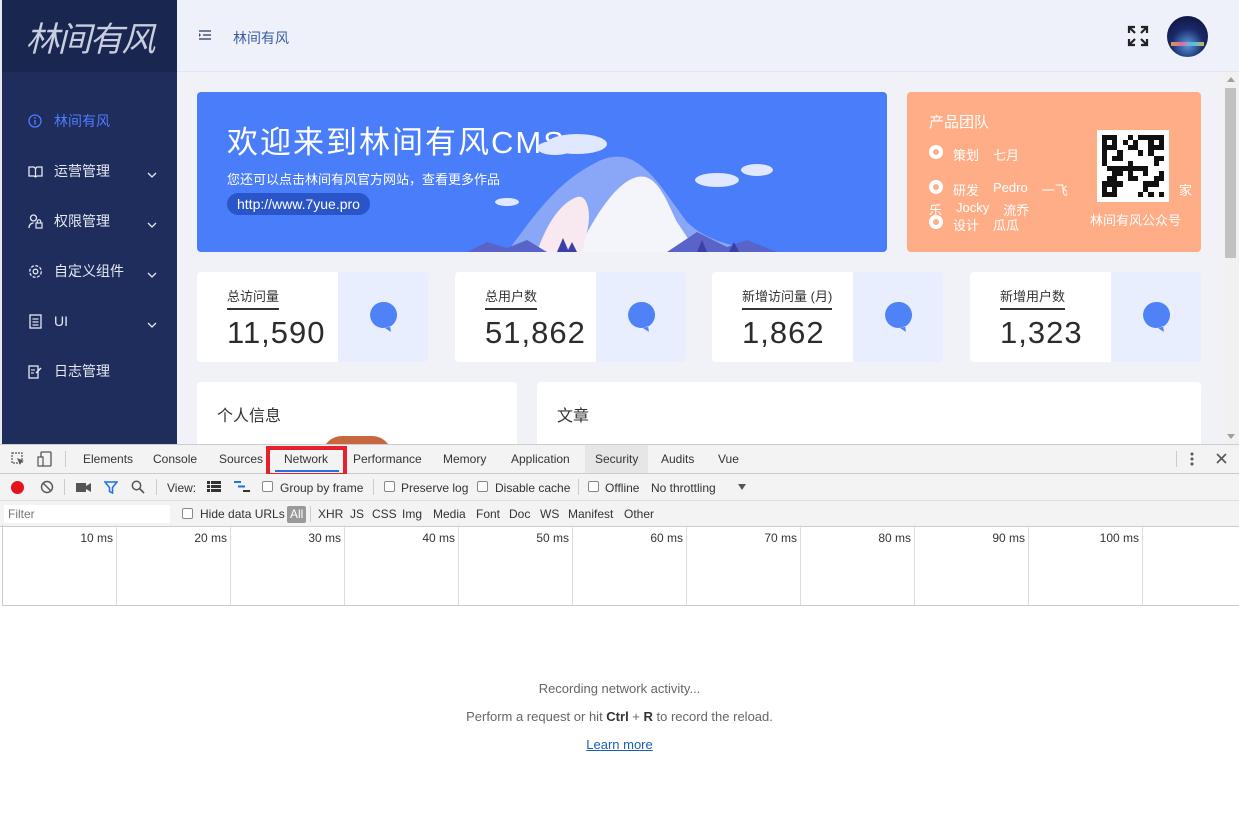 The height and width of the screenshot is (824, 1239). I want to click on more-options-icon, so click(1192, 460).